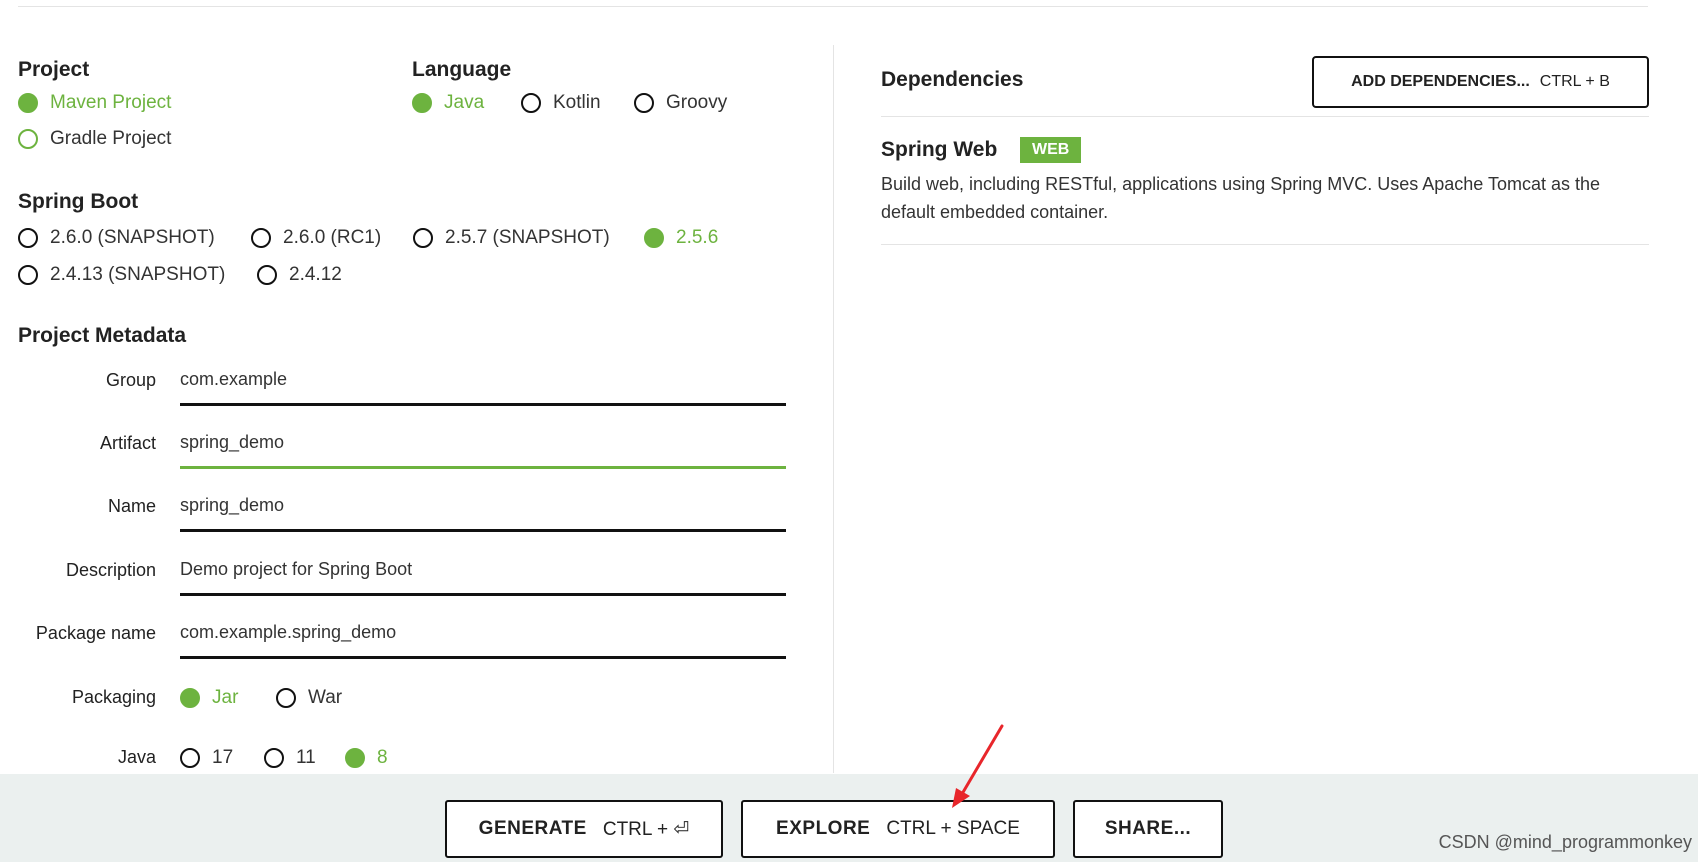  I want to click on explore-label: EXPLORE, so click(823, 828).